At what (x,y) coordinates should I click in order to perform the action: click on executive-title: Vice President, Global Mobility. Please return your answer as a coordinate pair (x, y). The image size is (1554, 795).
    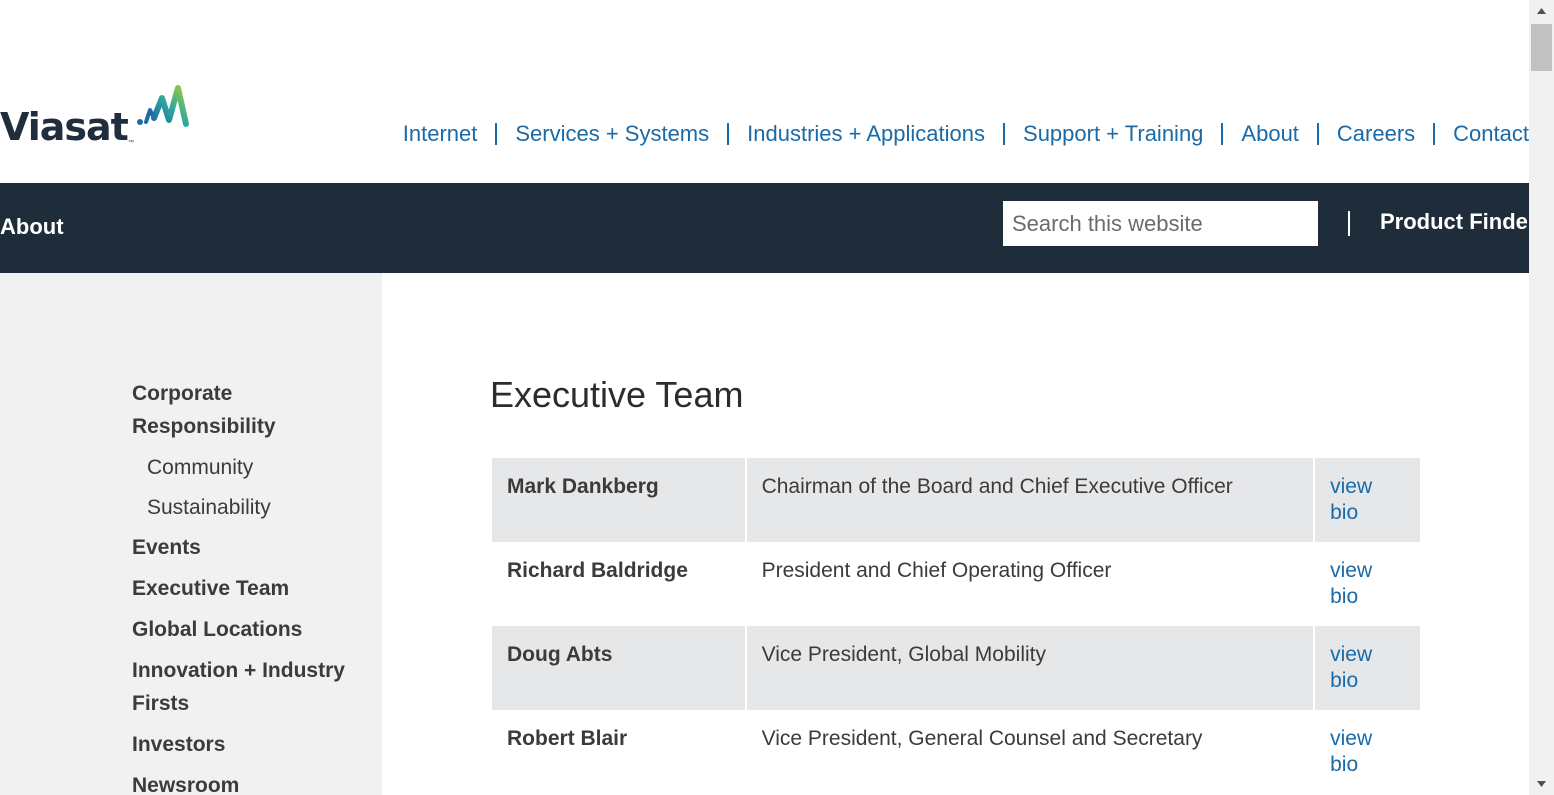
    Looking at the image, I should click on (1030, 668).